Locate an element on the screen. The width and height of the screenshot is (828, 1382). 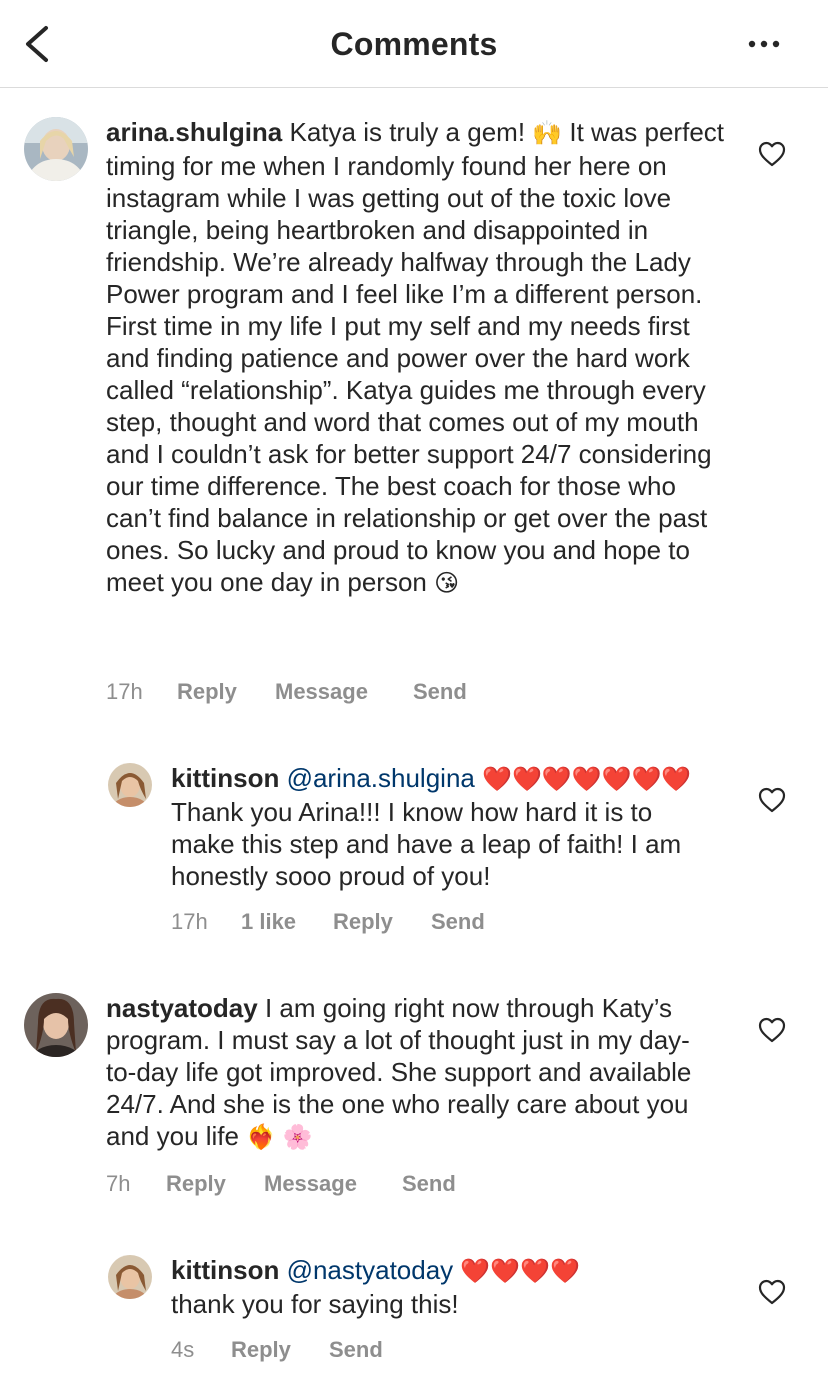
comment-meta: 7h Reply Message Send is located at coordinates (306, 1185).